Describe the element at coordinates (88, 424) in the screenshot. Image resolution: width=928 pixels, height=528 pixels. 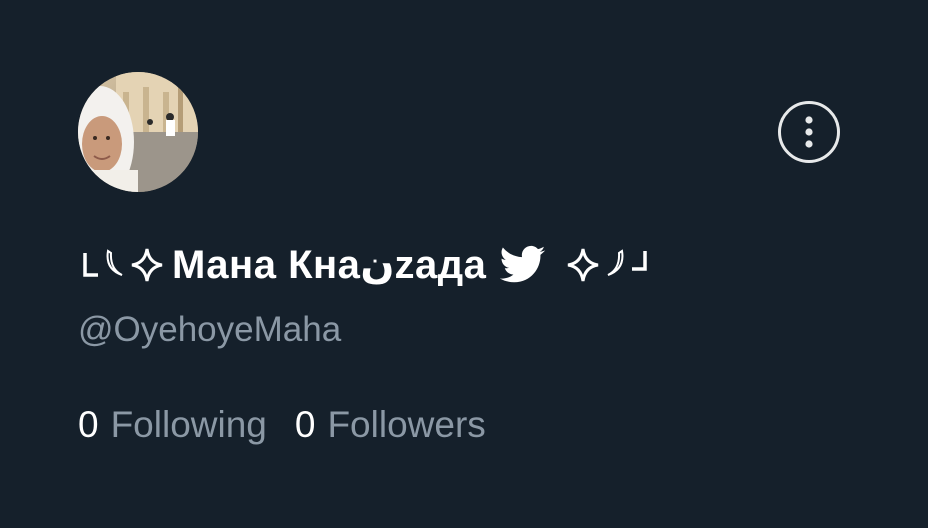
I see `following-count: 0` at that location.